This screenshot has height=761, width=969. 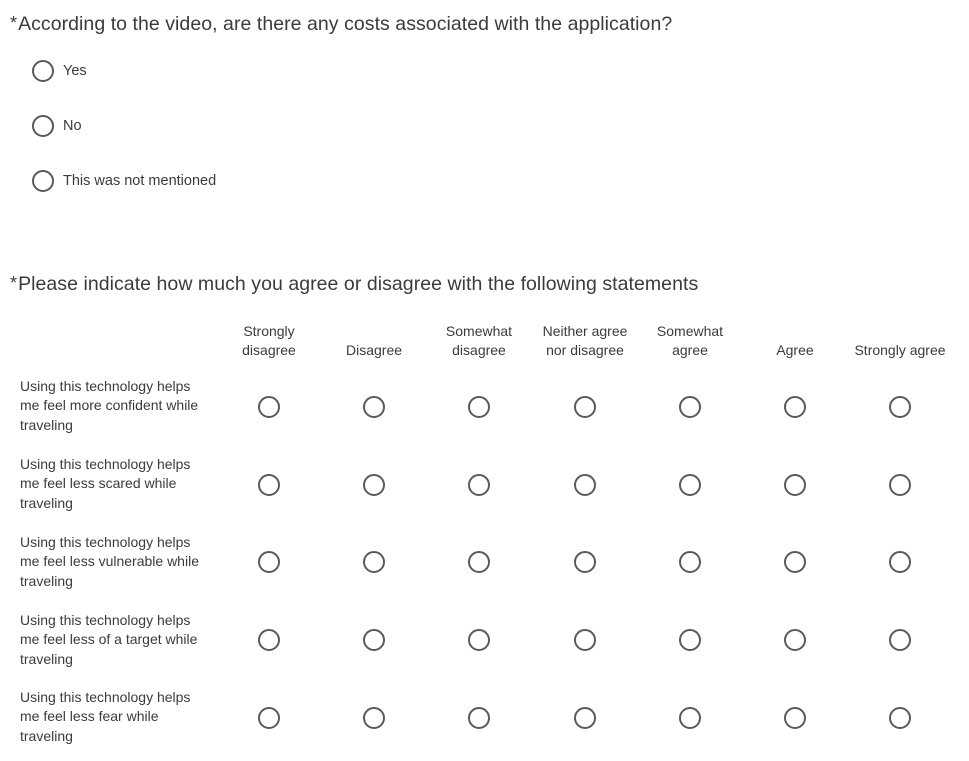 I want to click on column-header-label: Disagree, so click(x=374, y=350).